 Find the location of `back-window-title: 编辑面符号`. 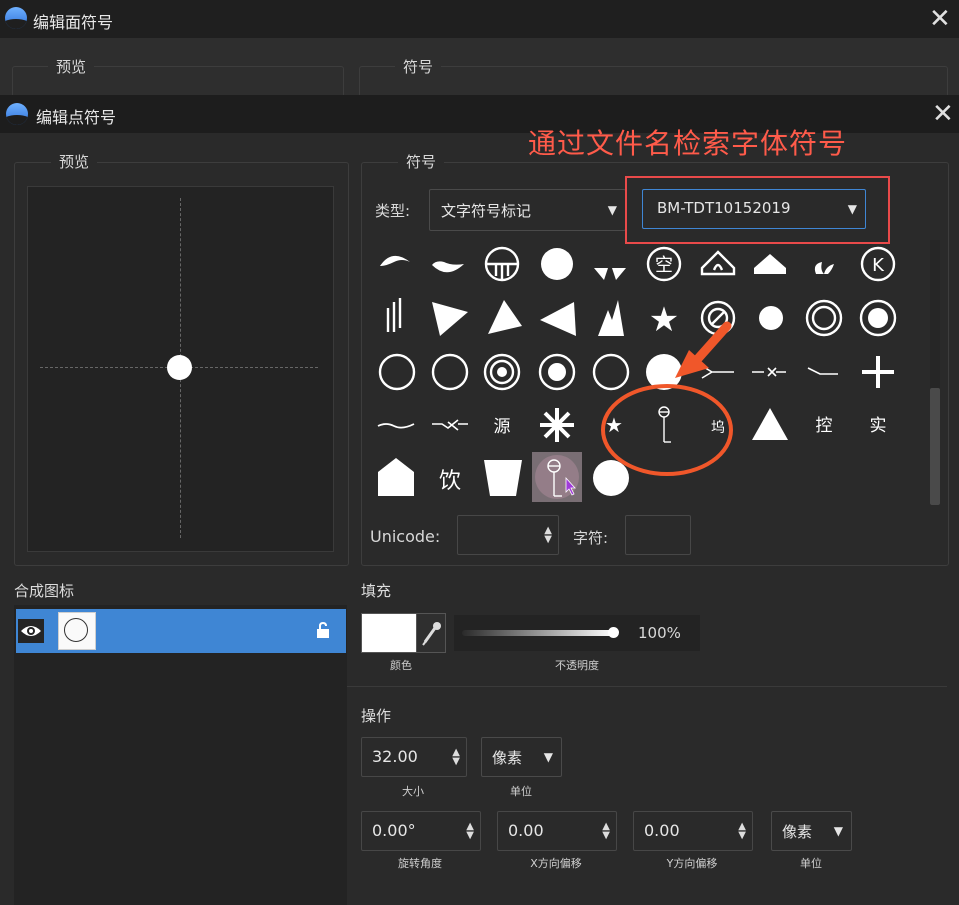

back-window-title: 编辑面符号 is located at coordinates (73, 22).